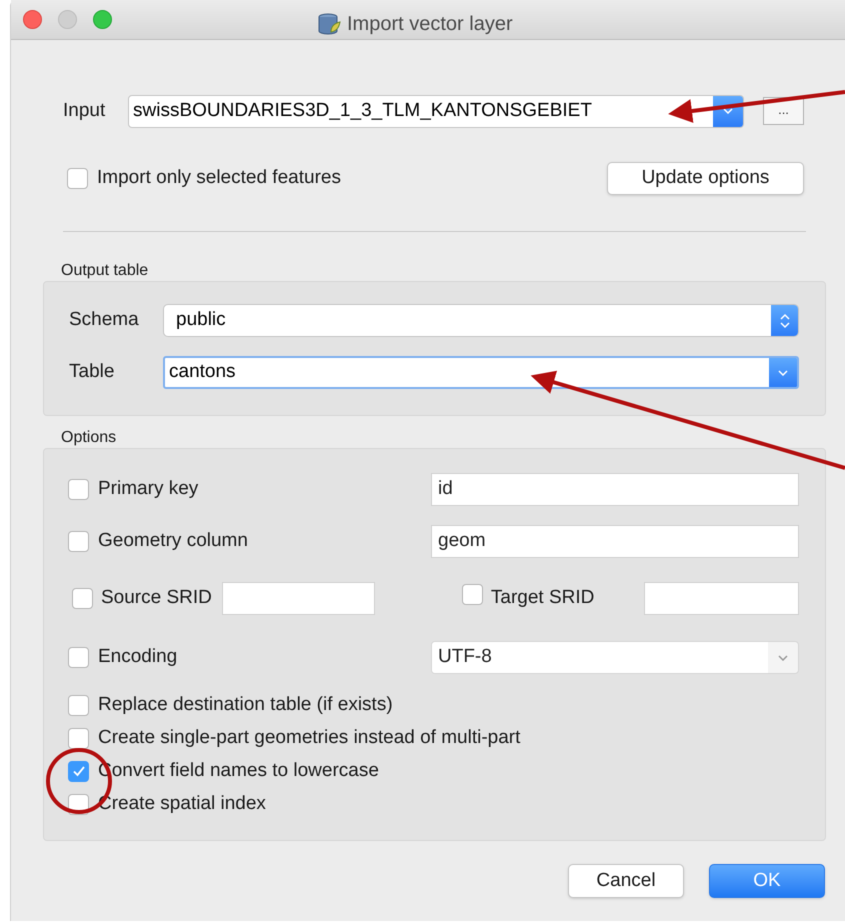 This screenshot has height=923, width=845. Describe the element at coordinates (219, 178) in the screenshot. I see `field-label: Import only selected features` at that location.